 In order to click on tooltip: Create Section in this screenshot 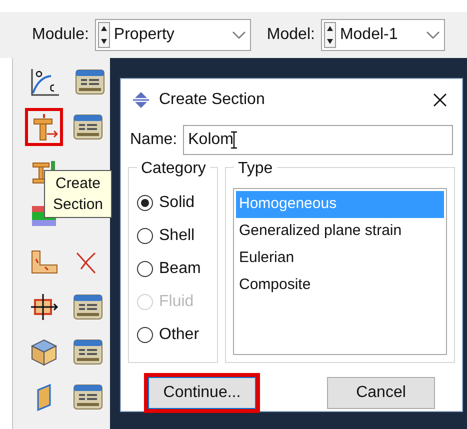, I will do `click(78, 194)`.